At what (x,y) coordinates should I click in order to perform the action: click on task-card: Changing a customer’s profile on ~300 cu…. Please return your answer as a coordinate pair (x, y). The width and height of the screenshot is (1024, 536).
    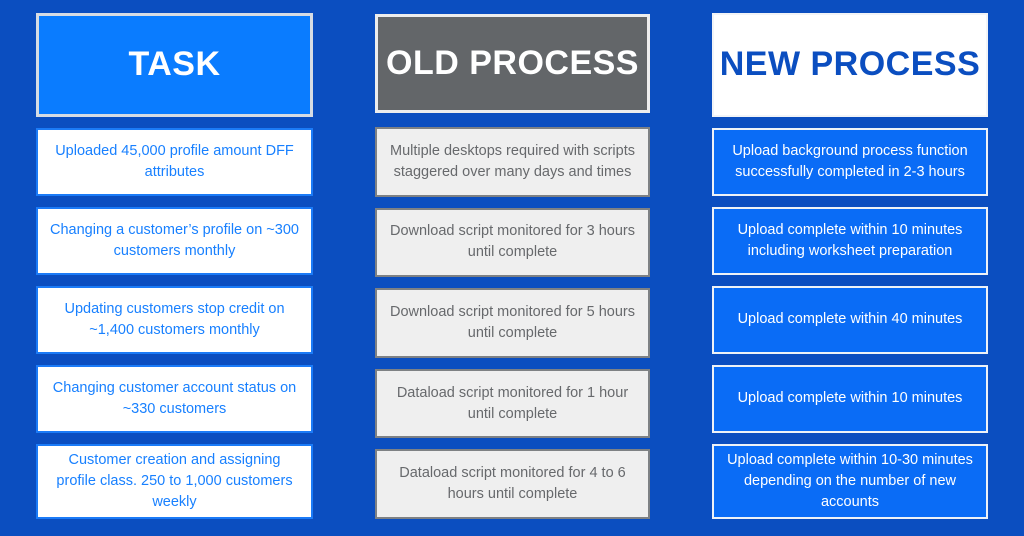
    Looking at the image, I should click on (174, 240).